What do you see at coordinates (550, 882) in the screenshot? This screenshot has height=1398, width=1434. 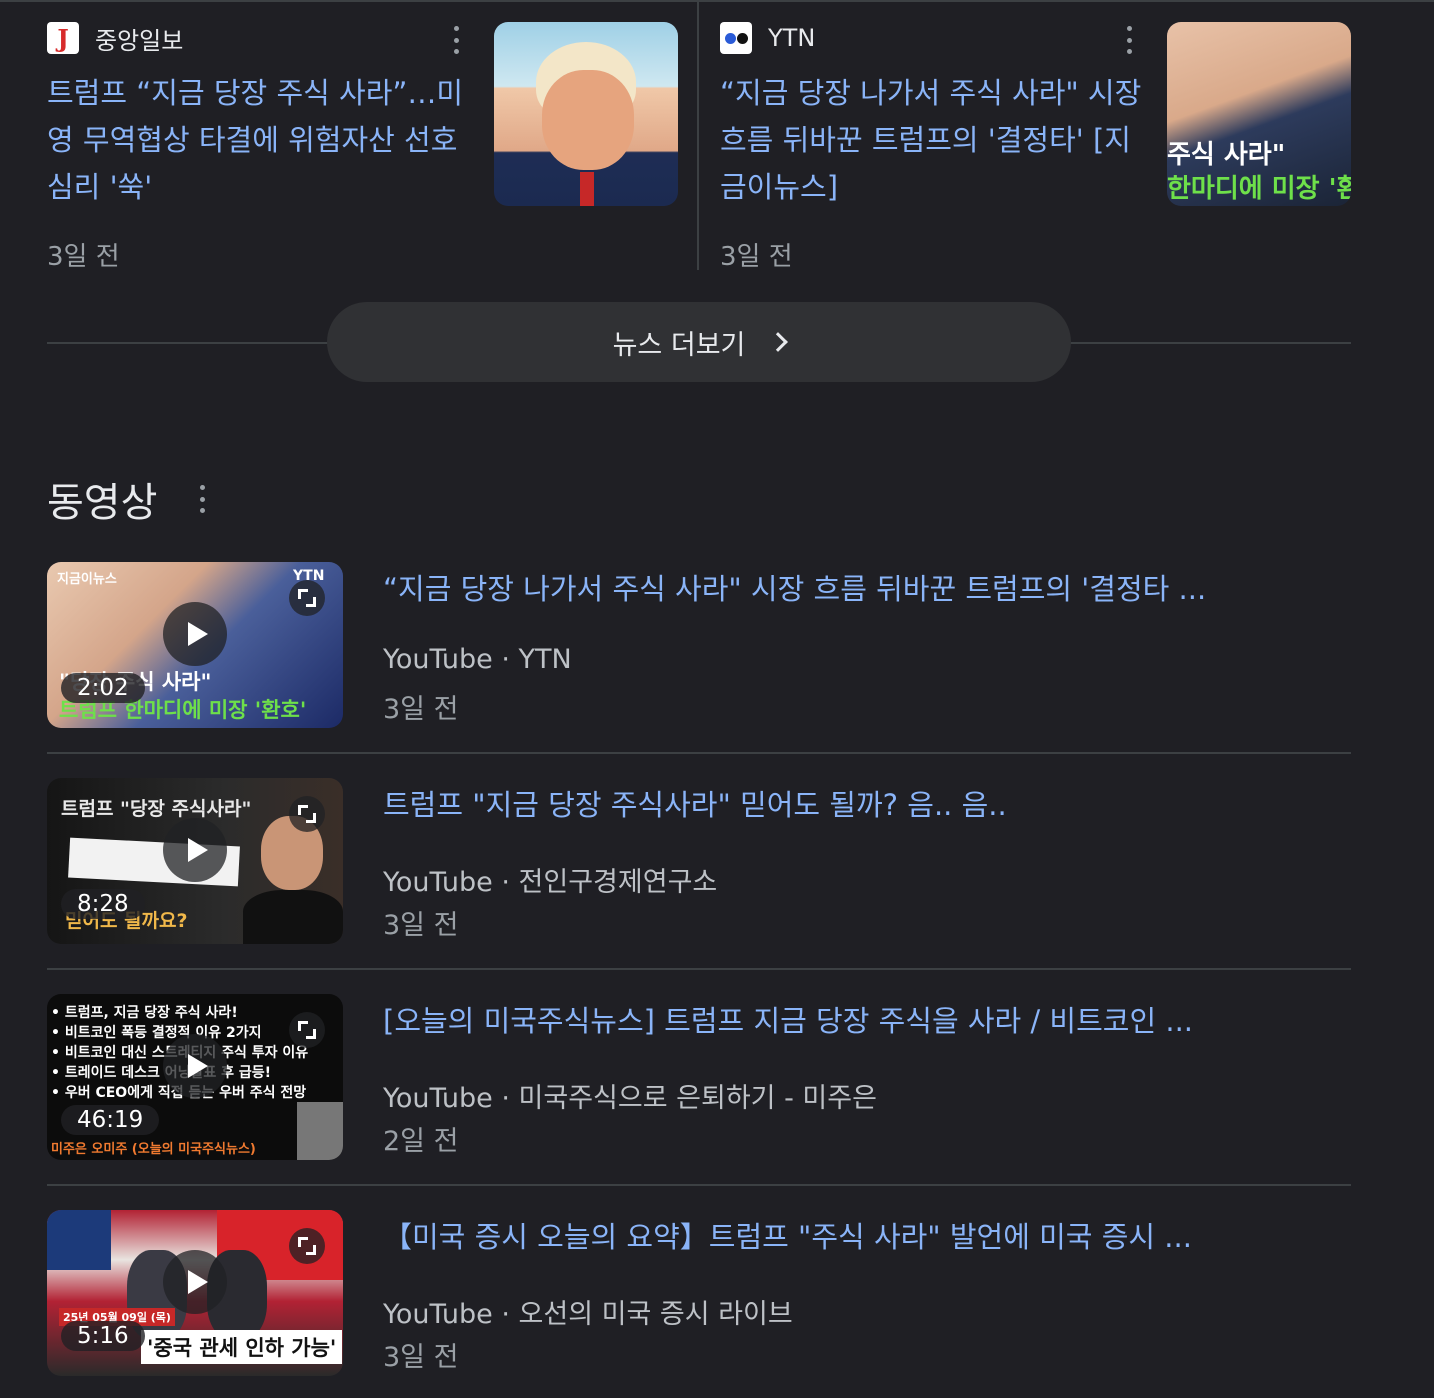 I see `video-meta: YouTube · 전인구경제연구소` at bounding box center [550, 882].